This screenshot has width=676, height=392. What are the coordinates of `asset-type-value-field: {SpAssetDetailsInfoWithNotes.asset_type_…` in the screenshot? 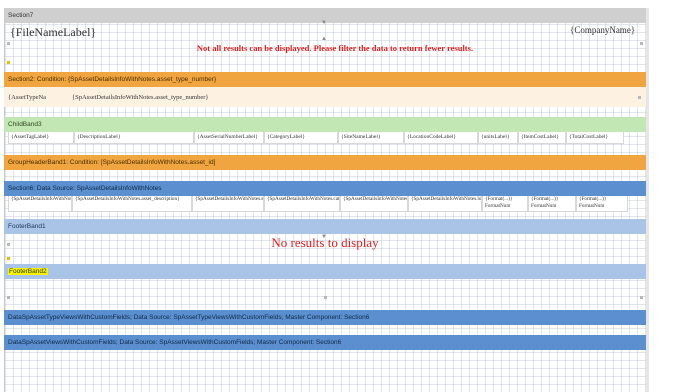 It's located at (140, 97).